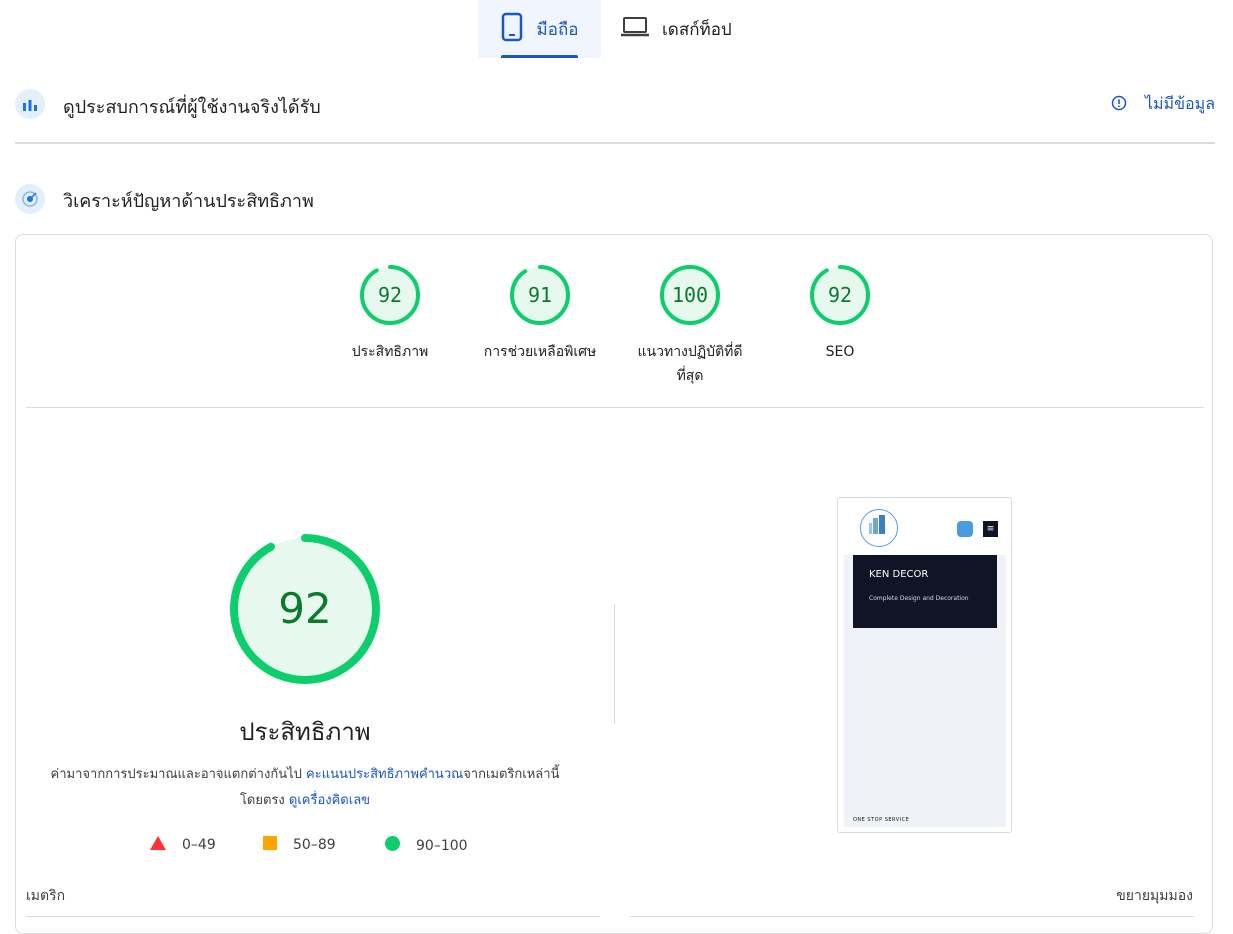 This screenshot has height=934, width=1233. Describe the element at coordinates (697, 29) in the screenshot. I see `tab-desktop-label: เดสก์ท็อป` at that location.